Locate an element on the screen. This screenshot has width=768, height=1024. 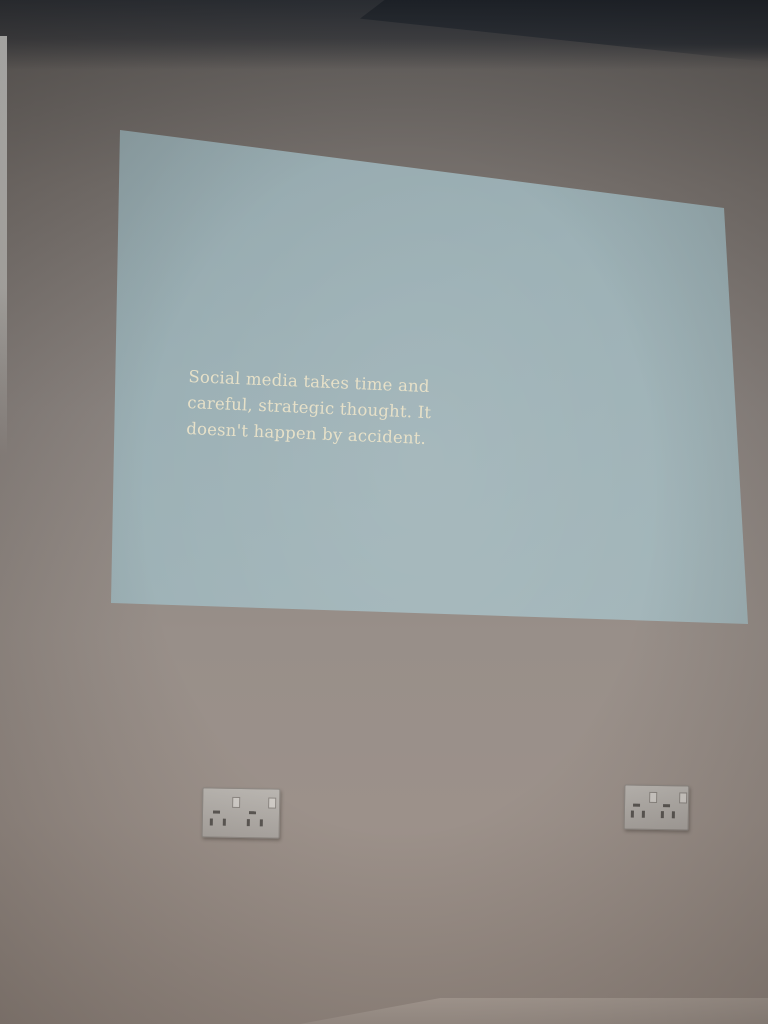
floor-edge is located at coordinates (534, 1011).